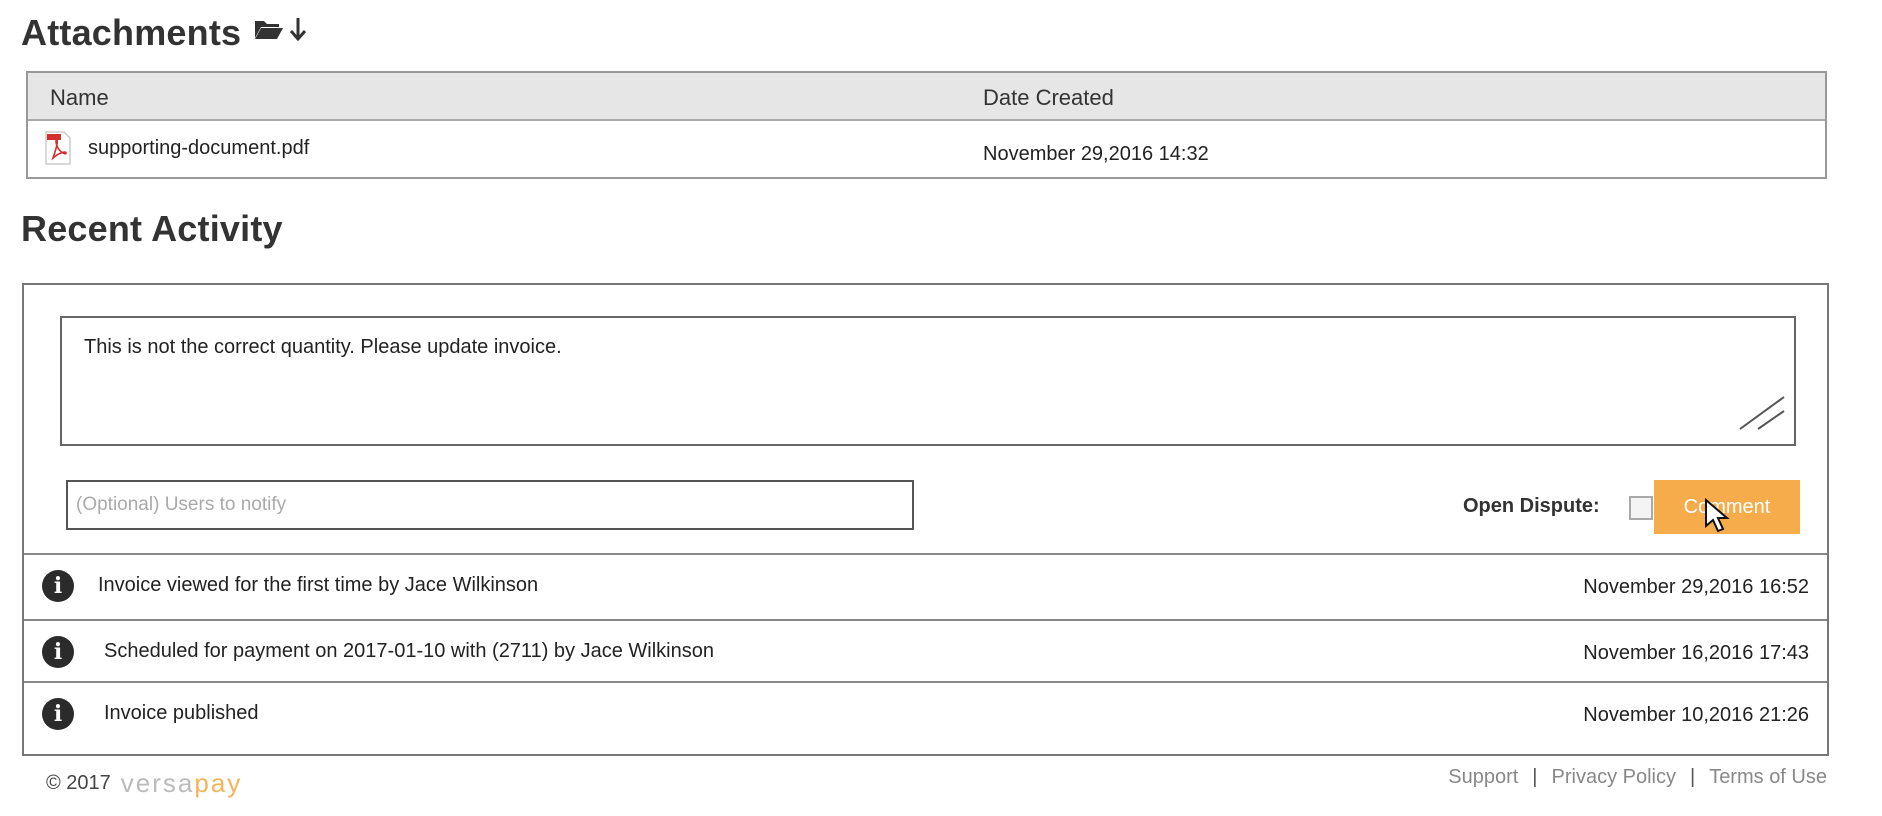 This screenshot has height=816, width=1882. What do you see at coordinates (1096, 154) in the screenshot?
I see `attachment-date-created: November 29,2016 14:32` at bounding box center [1096, 154].